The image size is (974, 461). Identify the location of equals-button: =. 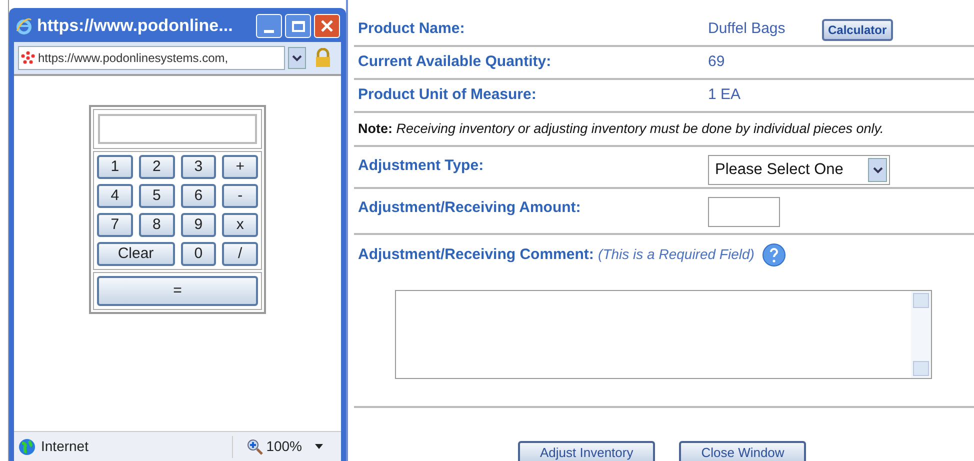
(177, 291).